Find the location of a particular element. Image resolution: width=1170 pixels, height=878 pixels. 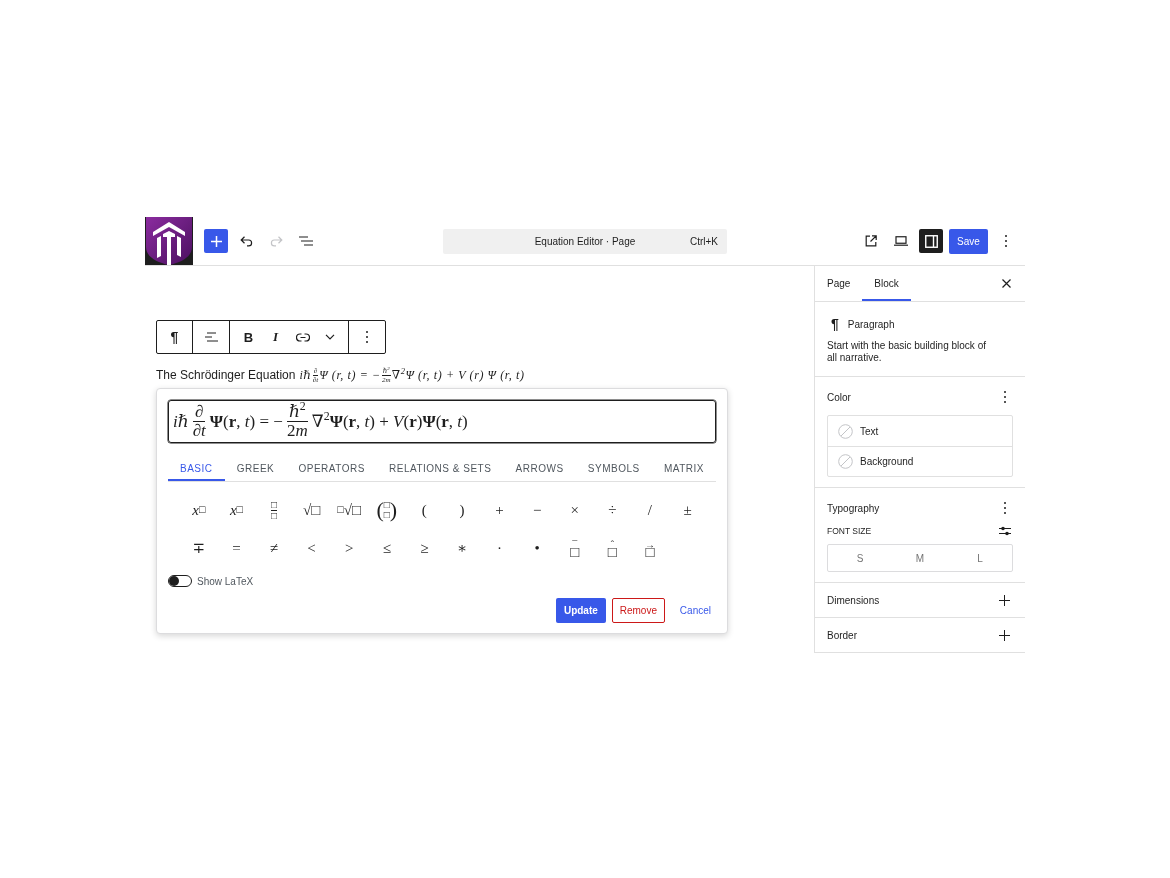

plus-icon is located at coordinates (216, 241).